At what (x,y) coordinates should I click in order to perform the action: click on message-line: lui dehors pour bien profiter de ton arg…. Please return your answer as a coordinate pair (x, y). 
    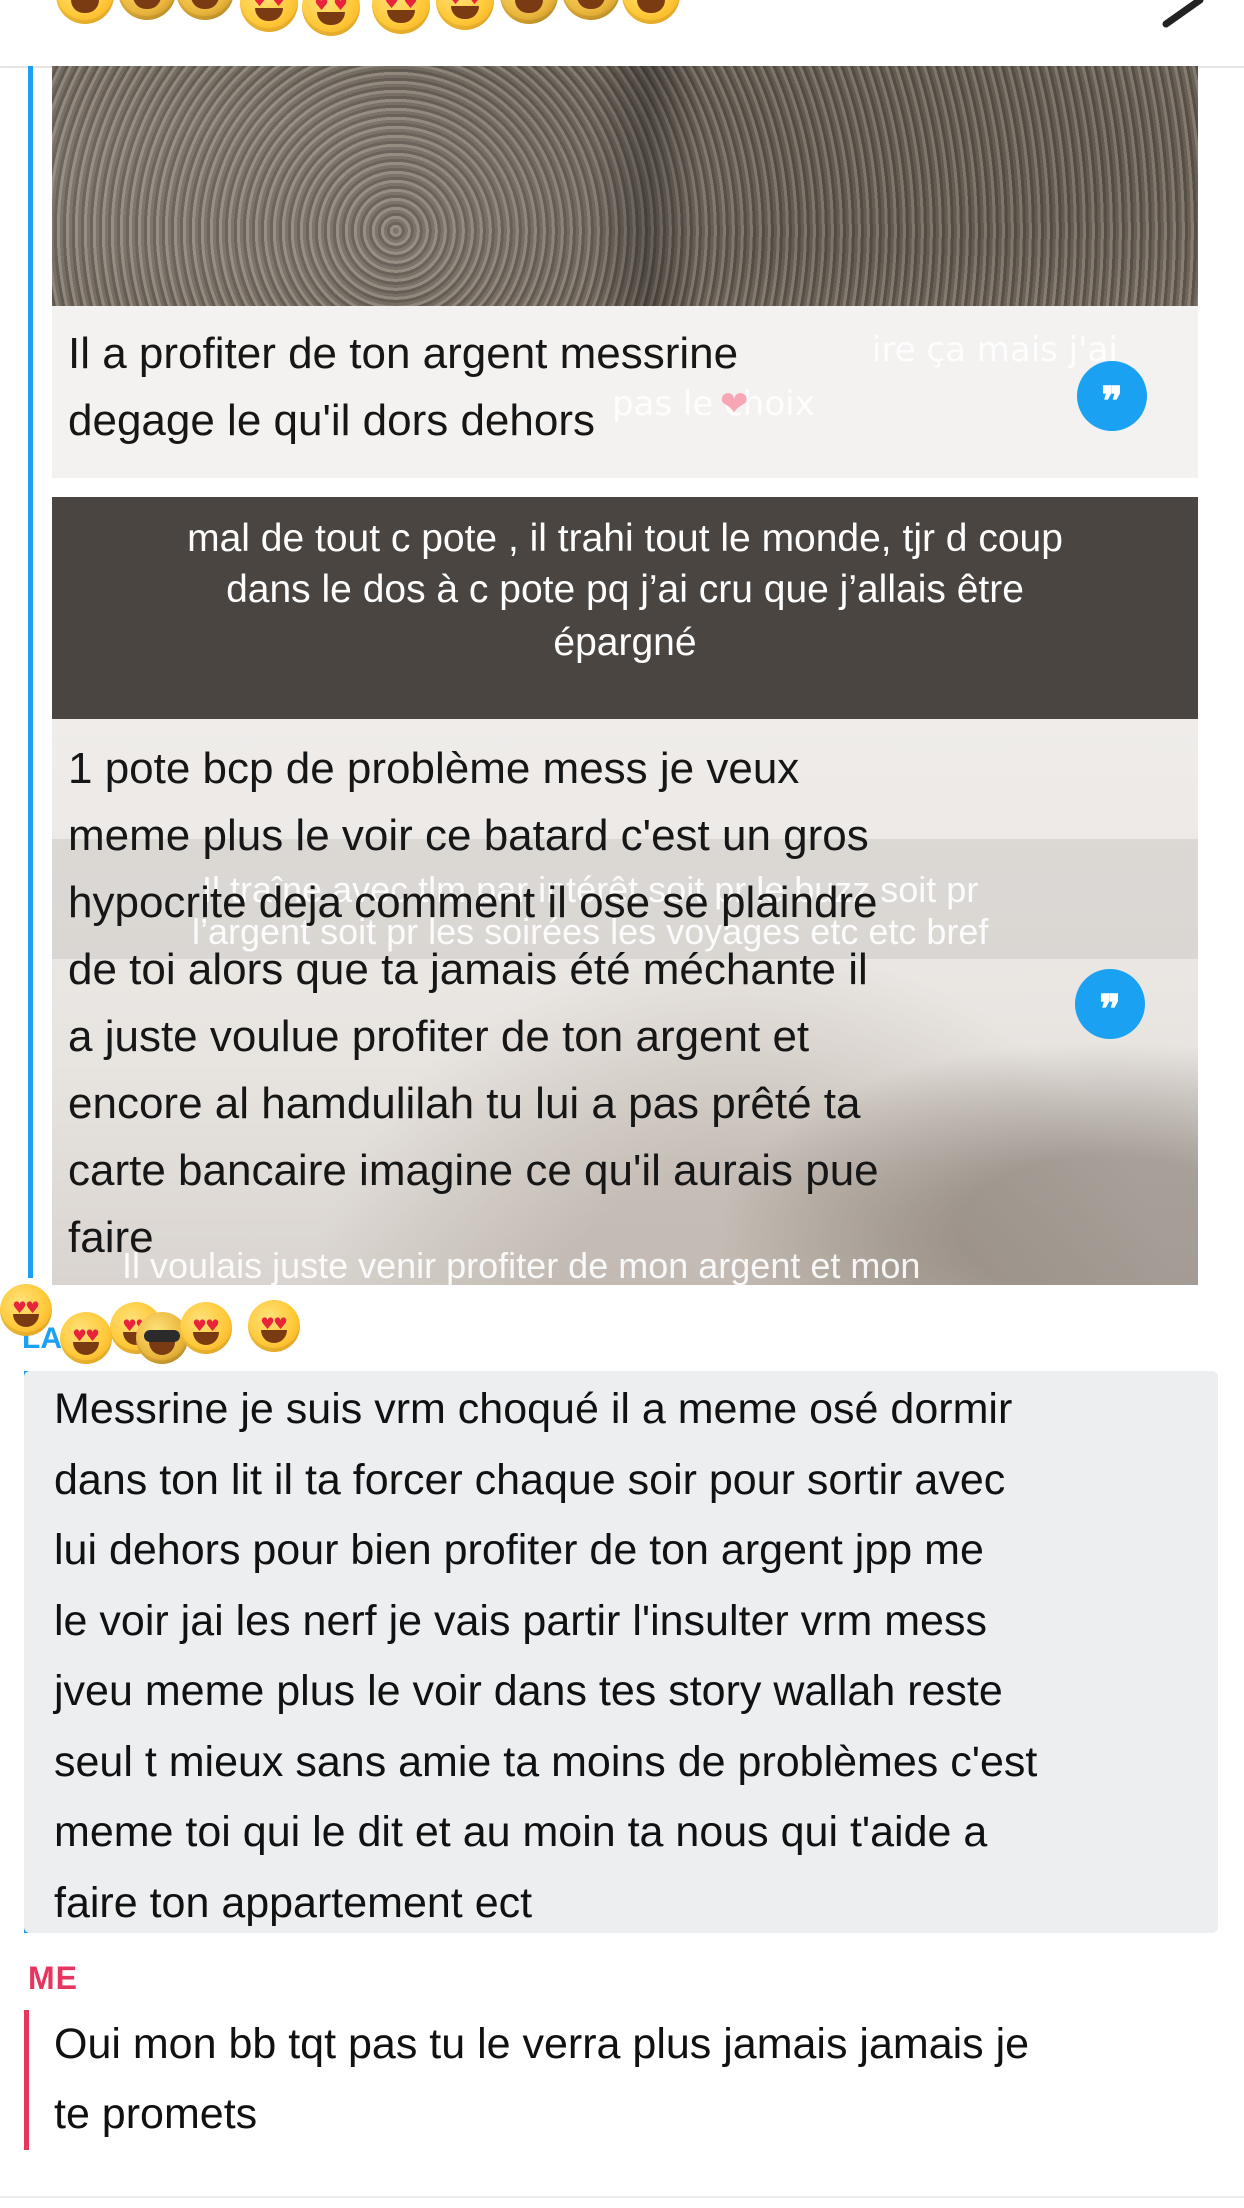
    Looking at the image, I should click on (519, 1550).